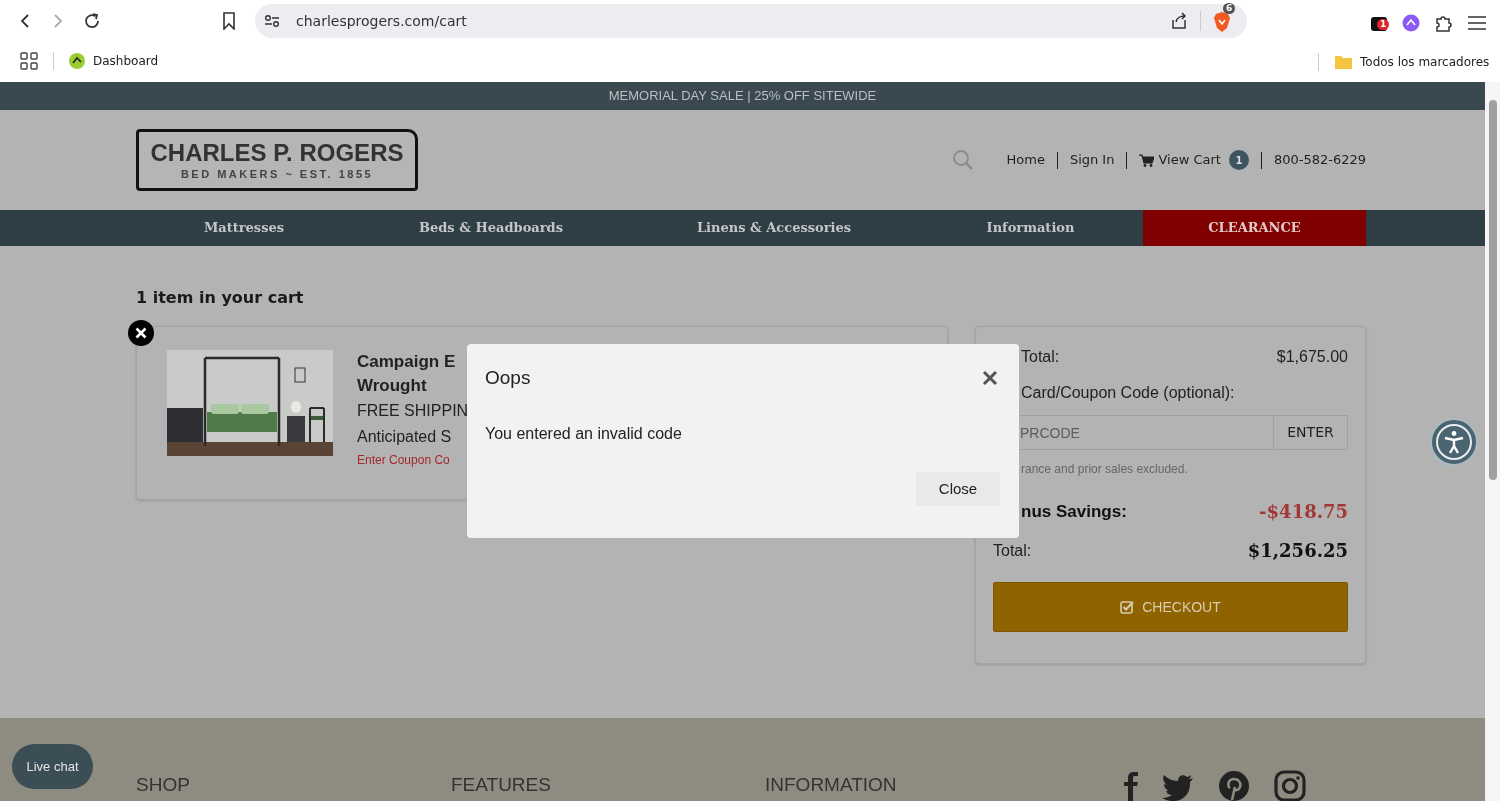 The height and width of the screenshot is (801, 1500). Describe the element at coordinates (1092, 160) in the screenshot. I see `header-link: Sign In` at that location.